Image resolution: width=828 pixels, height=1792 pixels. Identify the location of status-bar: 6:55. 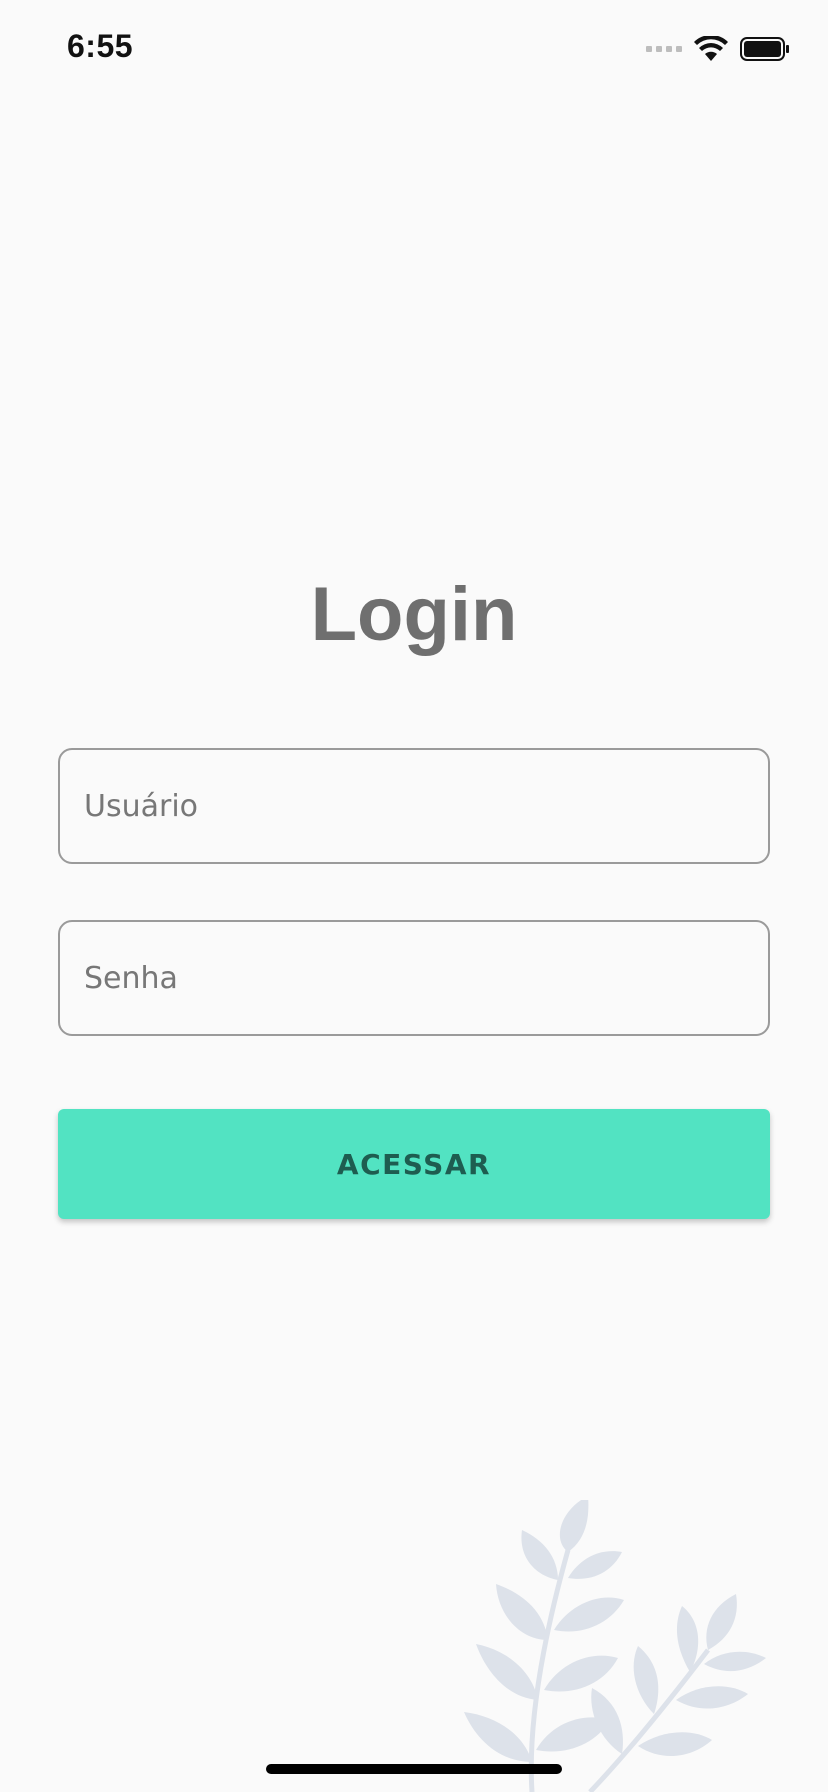
(414, 50).